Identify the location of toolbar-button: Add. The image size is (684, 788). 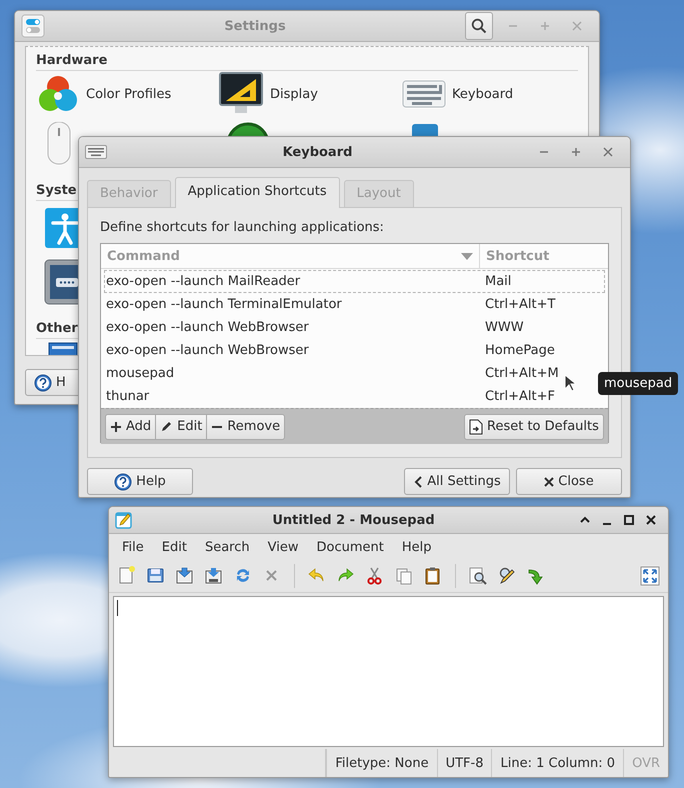
(130, 427).